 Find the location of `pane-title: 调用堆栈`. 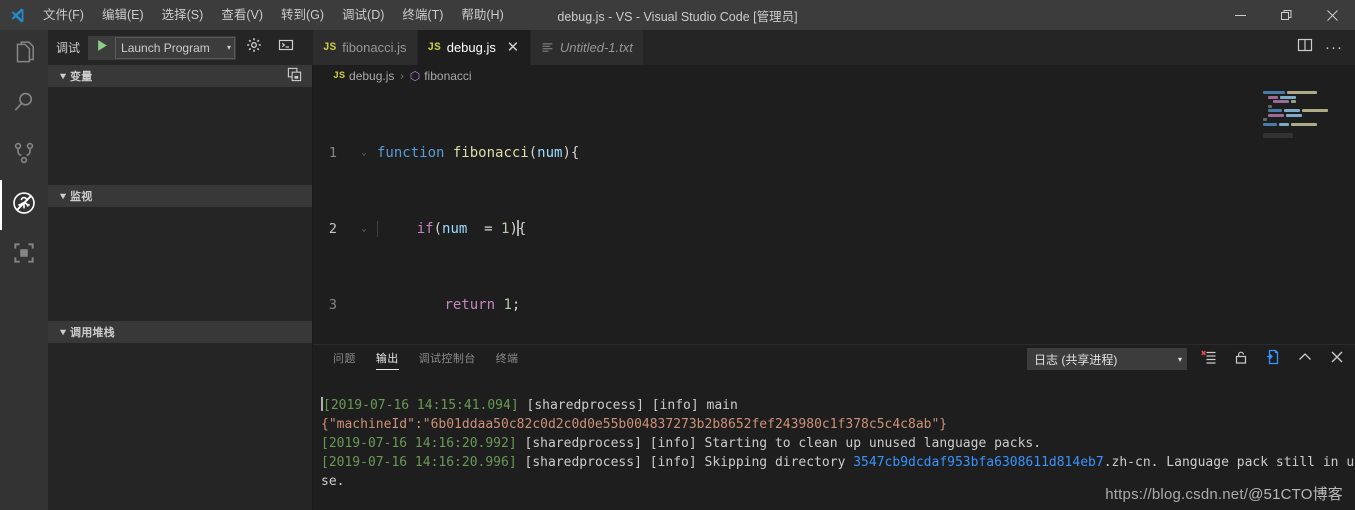

pane-title: 调用堆栈 is located at coordinates (92, 333).